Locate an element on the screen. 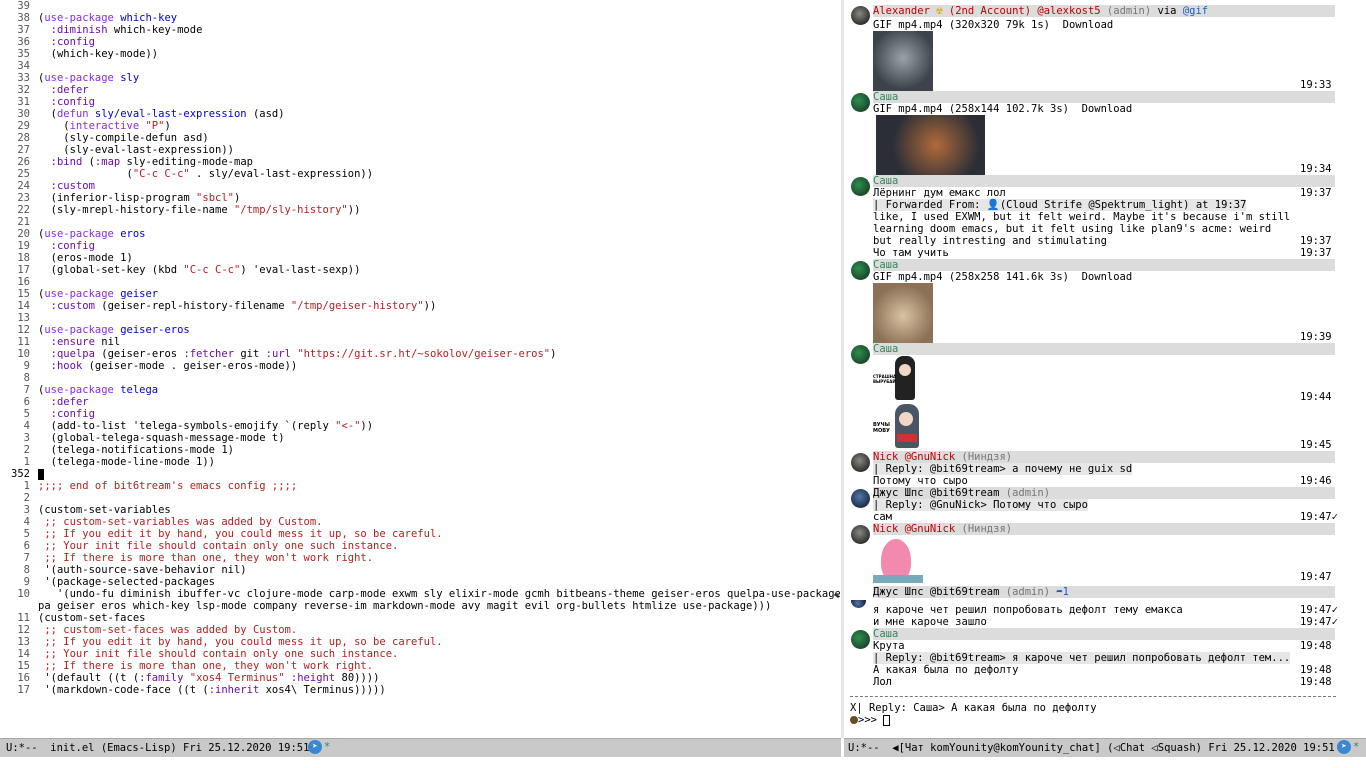 The width and height of the screenshot is (1366, 768). sender-name: Alexander is located at coordinates (901, 11).